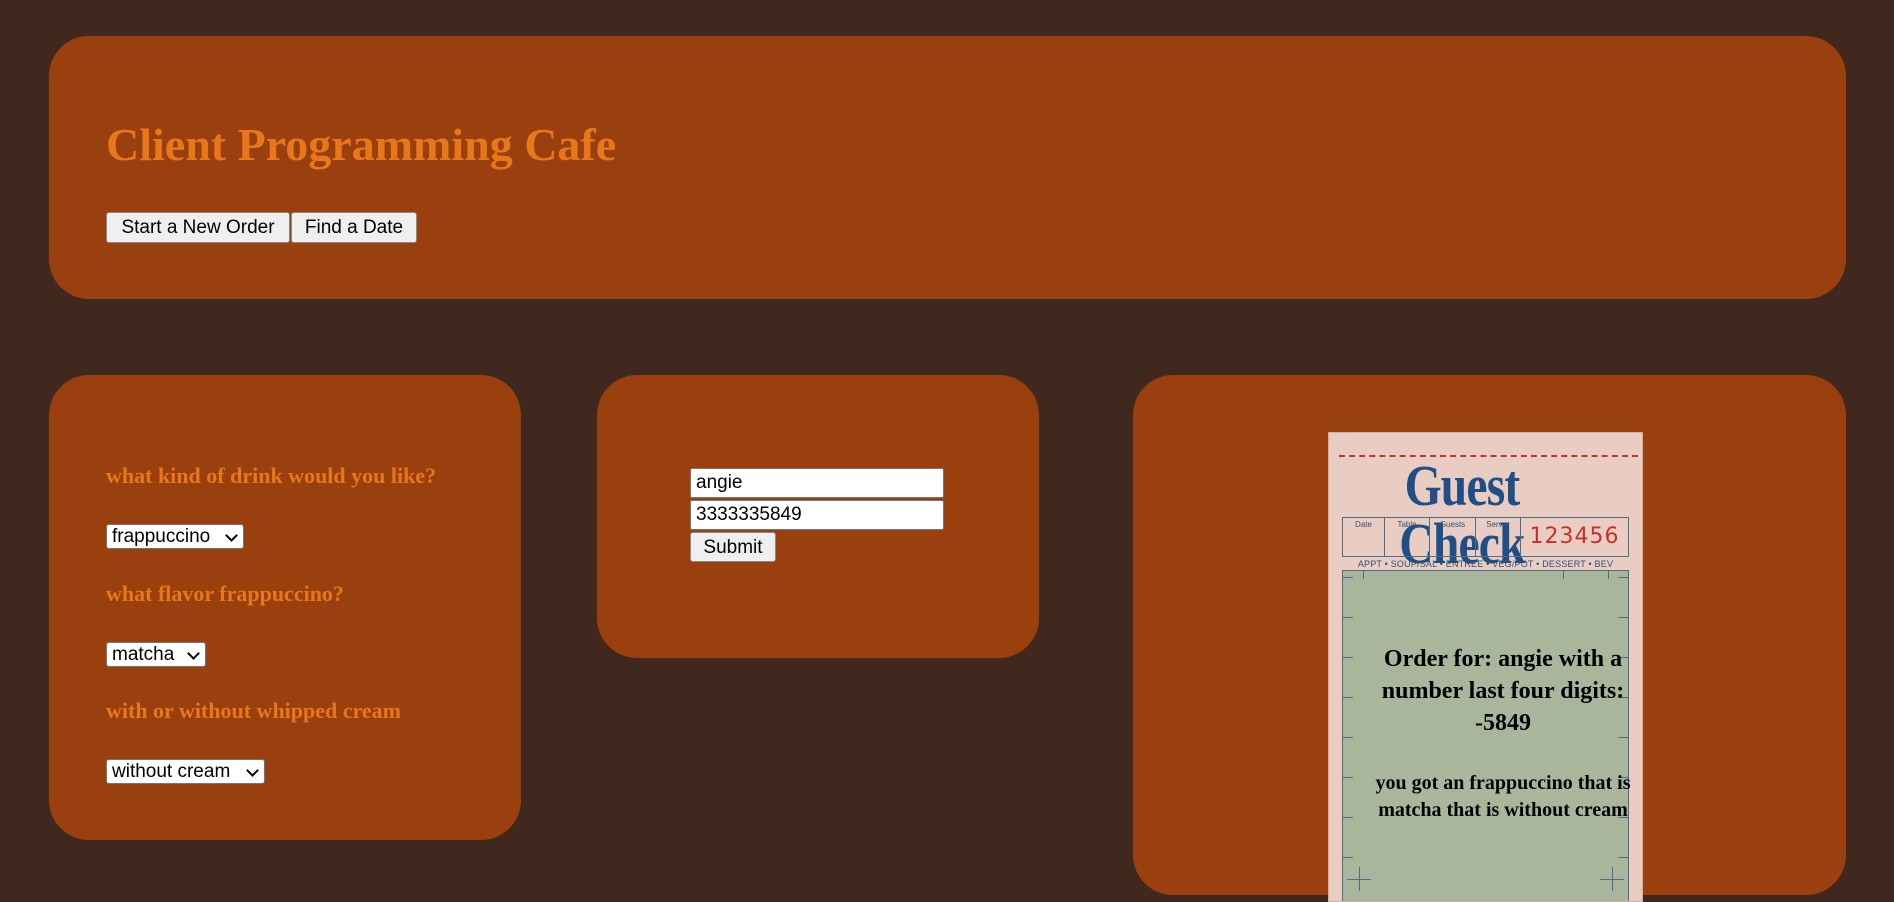 The width and height of the screenshot is (1894, 902). I want to click on check-column-date: Date, so click(1364, 537).